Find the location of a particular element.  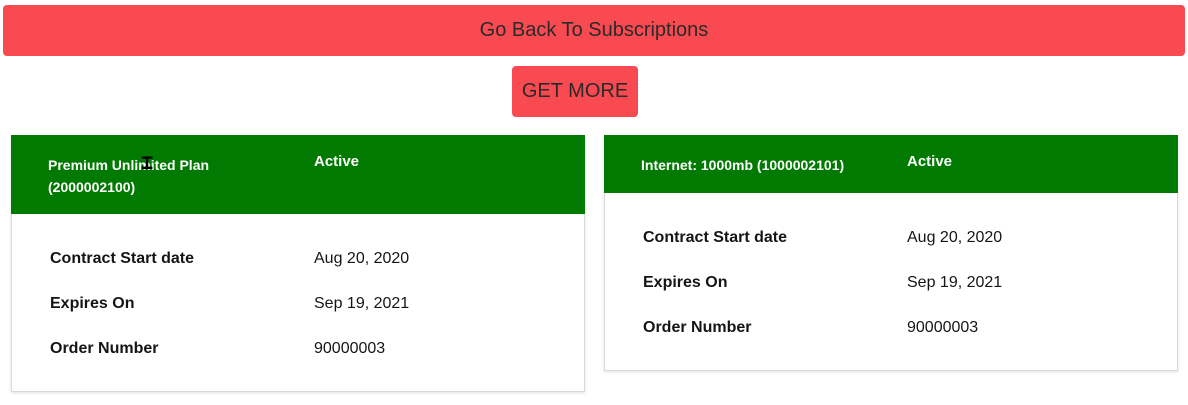

plan-name: Internet: 1000mb (1000002101) is located at coordinates (743, 165).